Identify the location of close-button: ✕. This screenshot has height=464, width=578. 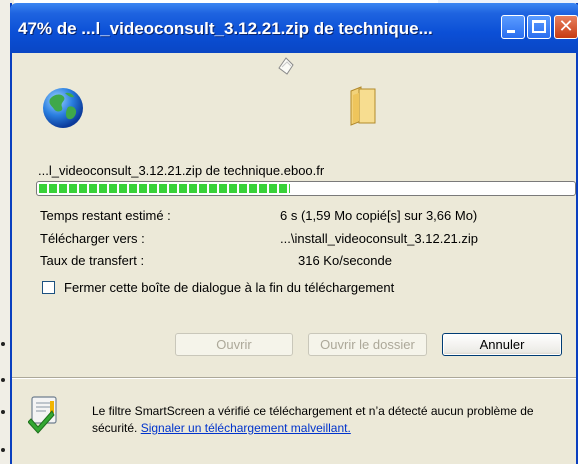
(566, 27).